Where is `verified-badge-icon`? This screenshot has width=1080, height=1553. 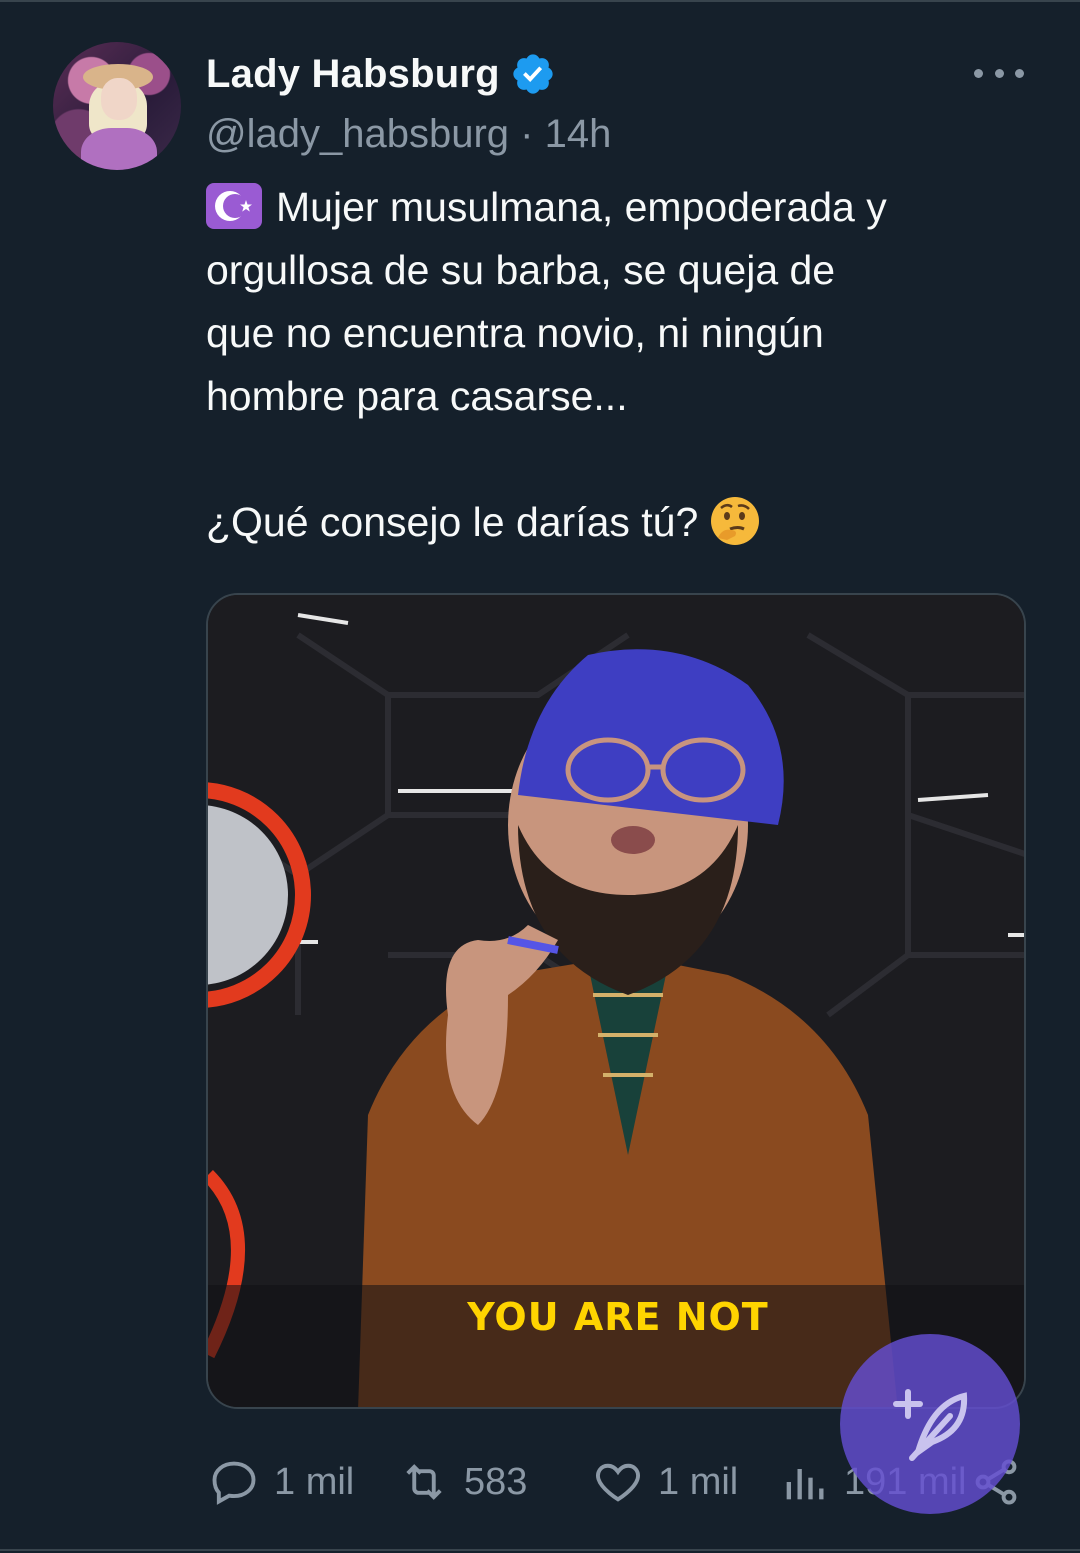
verified-badge-icon is located at coordinates (533, 74).